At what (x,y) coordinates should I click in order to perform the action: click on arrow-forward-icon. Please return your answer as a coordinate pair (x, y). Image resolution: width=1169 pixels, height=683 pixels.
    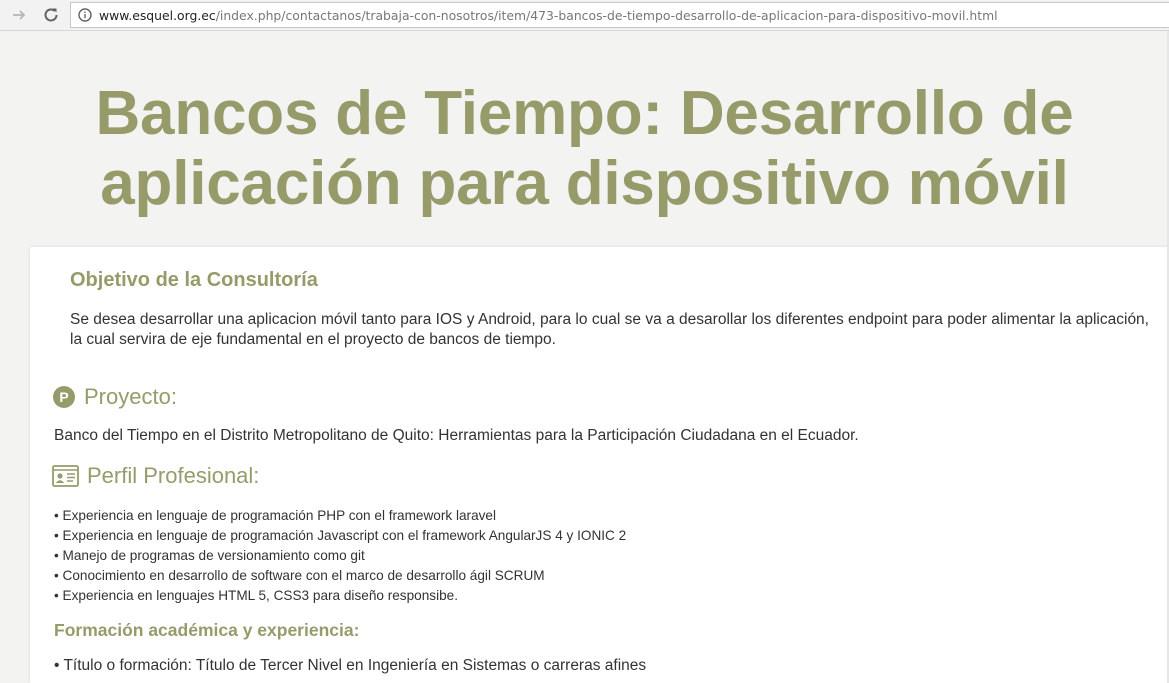
    Looking at the image, I should click on (19, 15).